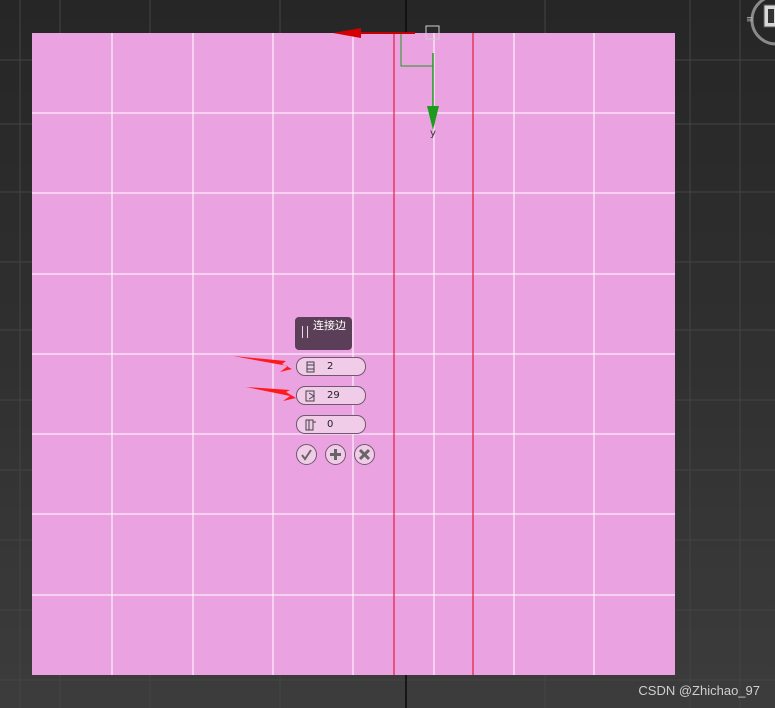  I want to click on segments-value: 2, so click(330, 367).